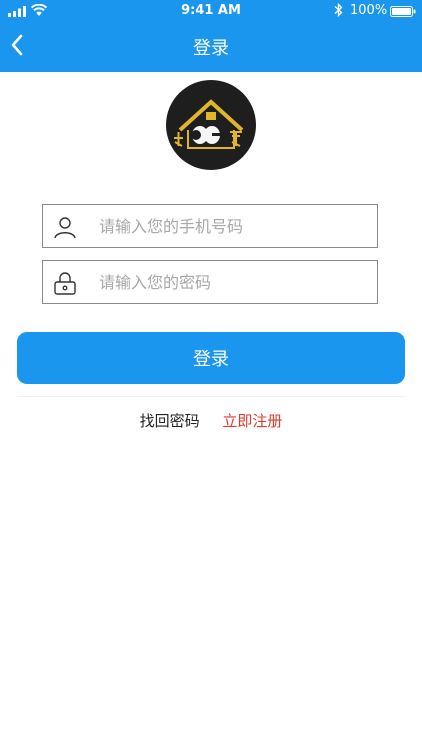 This screenshot has width=422, height=750. I want to click on password-field, so click(210, 282).